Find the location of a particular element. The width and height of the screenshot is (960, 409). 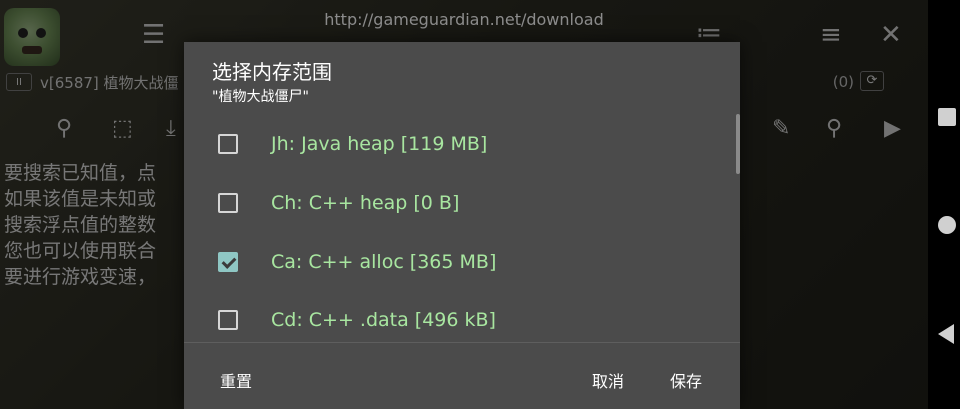

recents-icon is located at coordinates (947, 117).